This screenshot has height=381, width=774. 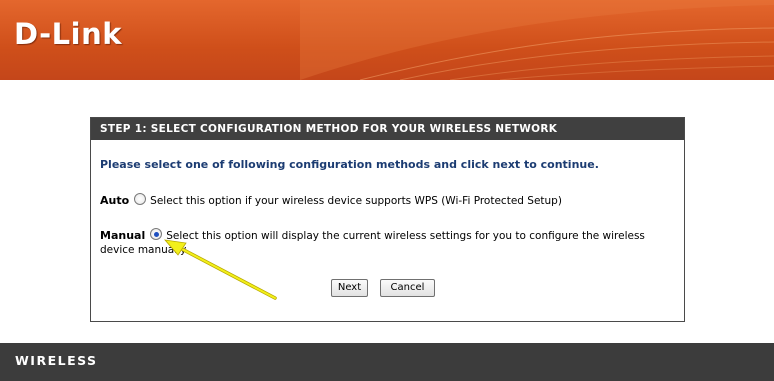 I want to click on auto-radio, so click(x=140, y=199).